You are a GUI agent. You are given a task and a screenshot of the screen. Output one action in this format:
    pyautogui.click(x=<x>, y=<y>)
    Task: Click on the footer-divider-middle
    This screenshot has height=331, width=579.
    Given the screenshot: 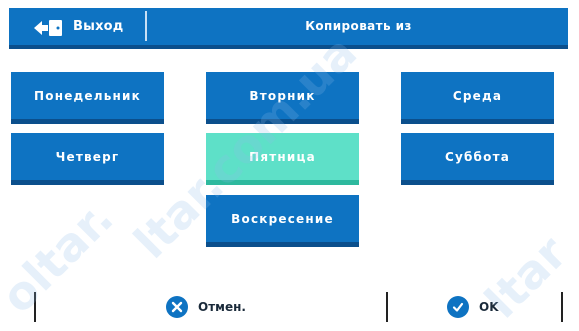 What is the action you would take?
    pyautogui.click(x=387, y=307)
    